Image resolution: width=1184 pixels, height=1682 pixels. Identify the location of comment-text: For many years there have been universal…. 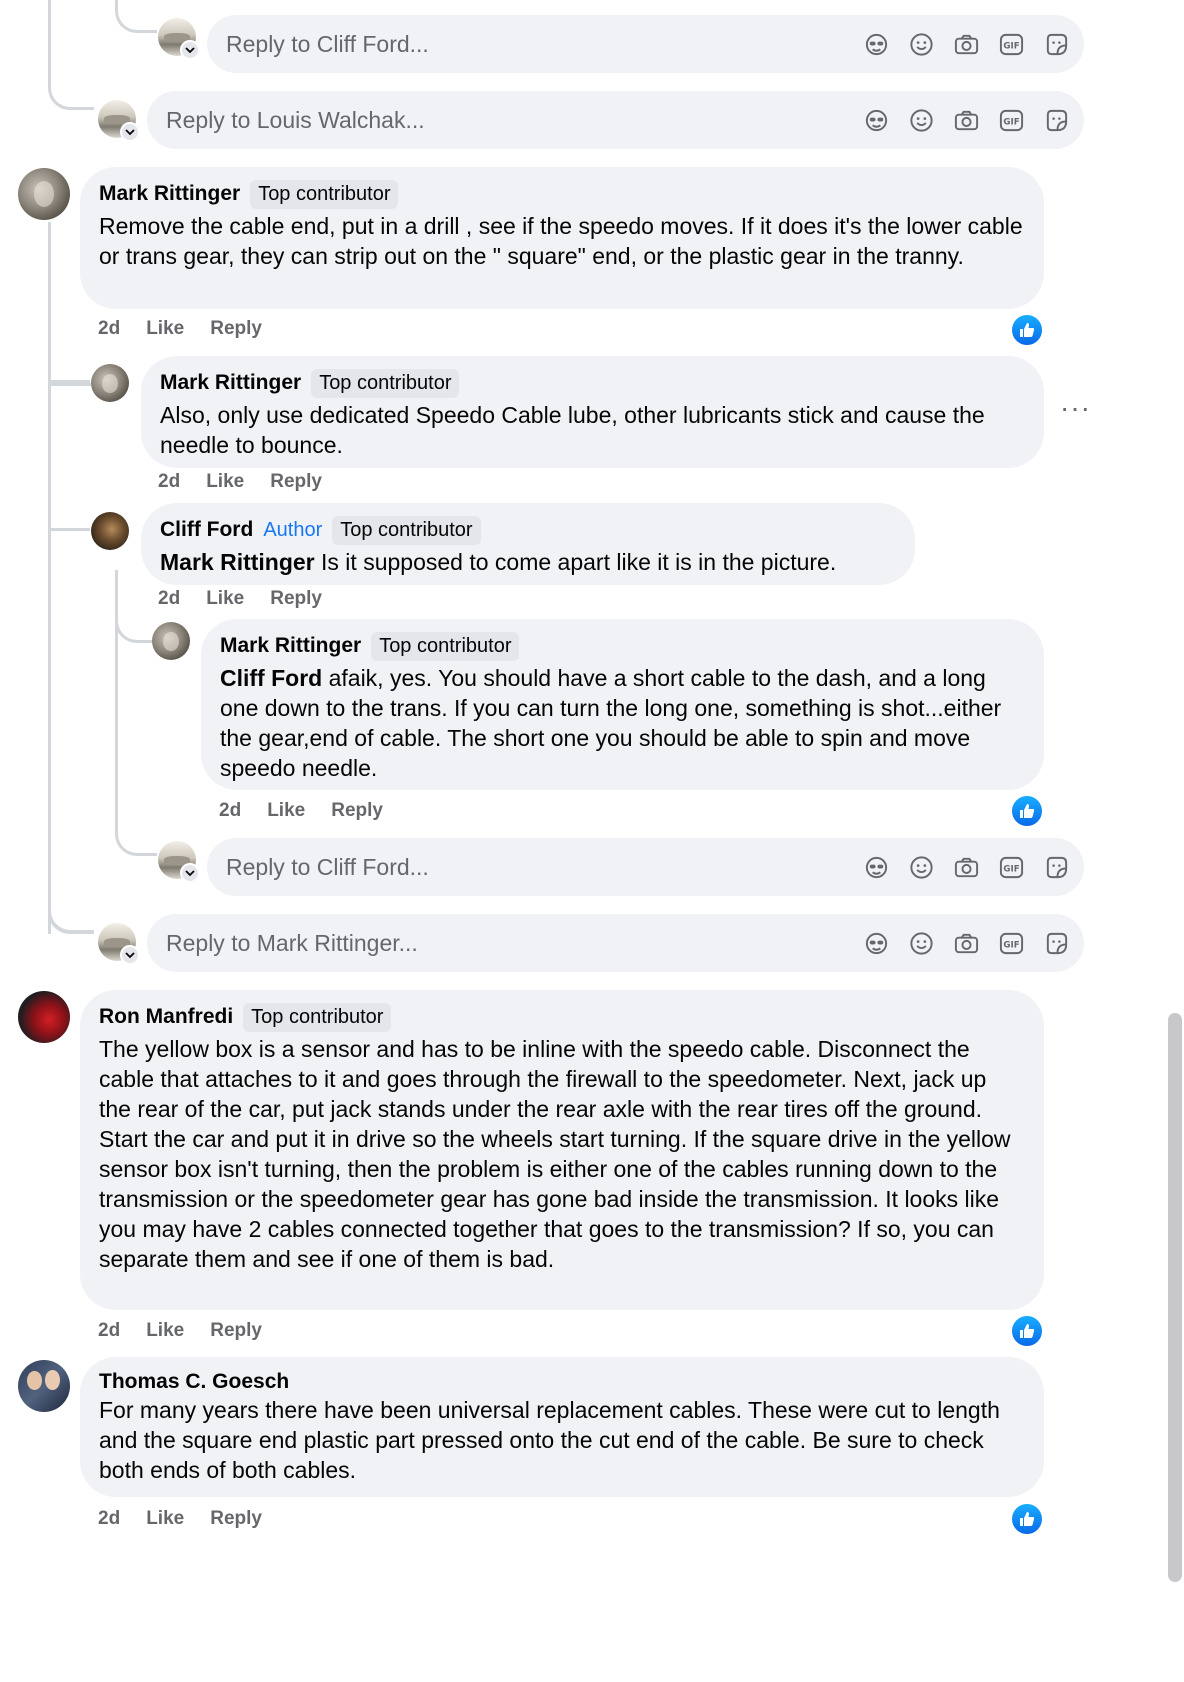
(549, 1440).